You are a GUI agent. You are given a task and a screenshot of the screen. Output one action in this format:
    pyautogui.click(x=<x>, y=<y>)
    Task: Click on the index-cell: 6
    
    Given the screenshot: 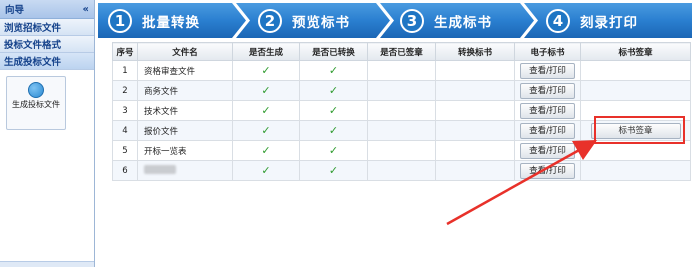 What is the action you would take?
    pyautogui.click(x=125, y=170)
    